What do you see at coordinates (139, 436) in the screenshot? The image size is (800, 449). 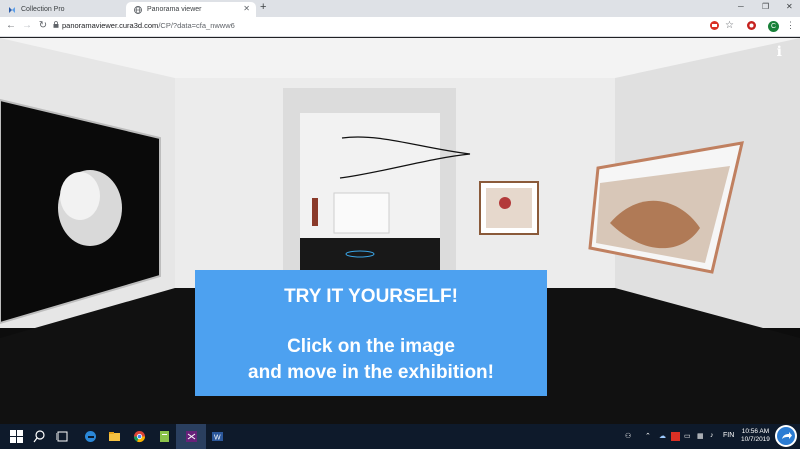 I see `chrome-icon` at bounding box center [139, 436].